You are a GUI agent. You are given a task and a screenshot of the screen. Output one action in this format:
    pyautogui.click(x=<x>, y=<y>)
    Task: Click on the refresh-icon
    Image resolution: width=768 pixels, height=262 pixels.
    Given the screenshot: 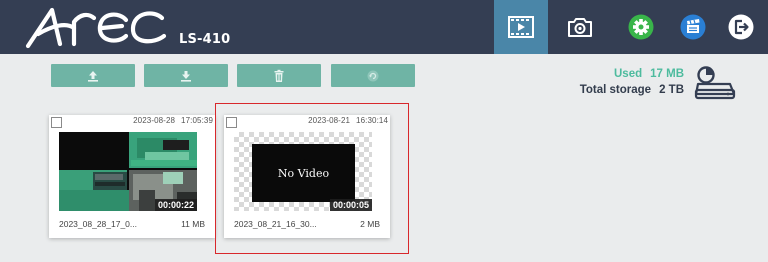 What is the action you would take?
    pyautogui.click(x=373, y=75)
    